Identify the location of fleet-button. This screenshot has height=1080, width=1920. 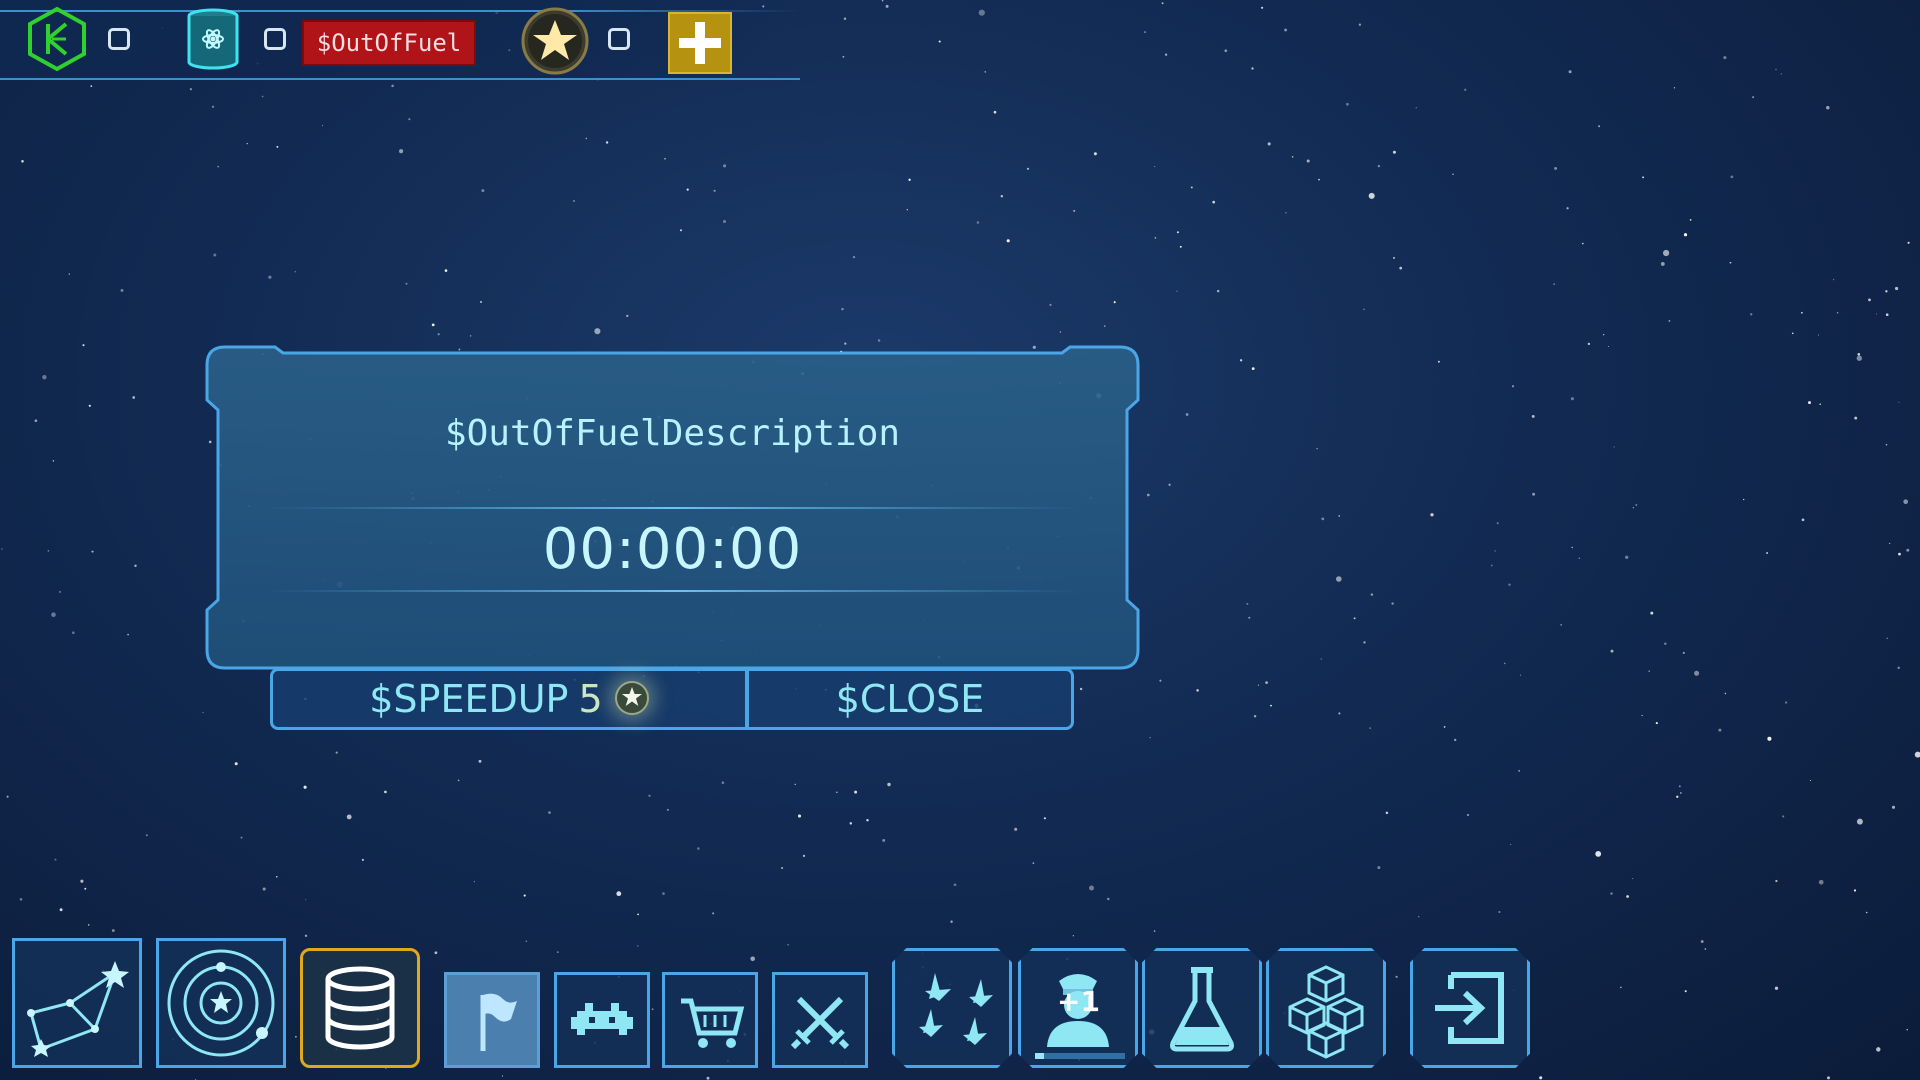
(952, 1008).